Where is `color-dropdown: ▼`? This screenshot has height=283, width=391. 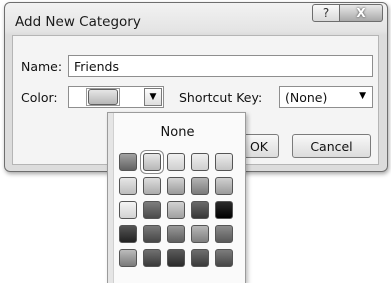 color-dropdown: ▼ is located at coordinates (116, 97).